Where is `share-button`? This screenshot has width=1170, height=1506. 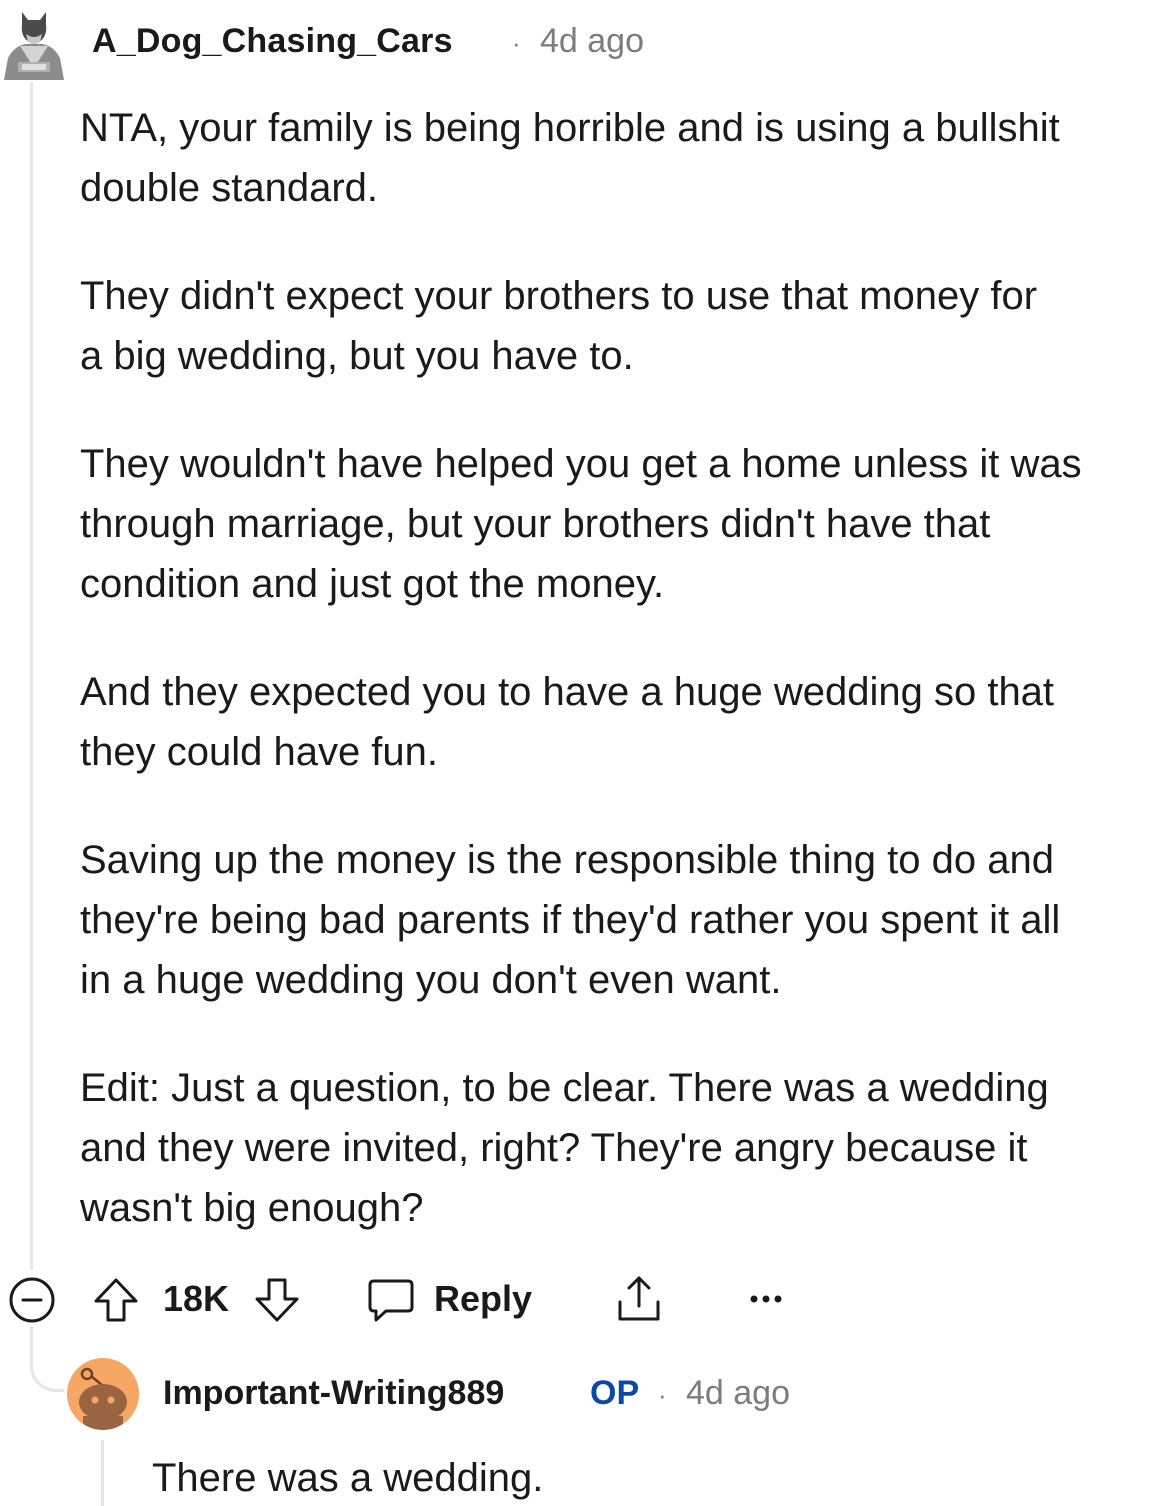 share-button is located at coordinates (639, 1299).